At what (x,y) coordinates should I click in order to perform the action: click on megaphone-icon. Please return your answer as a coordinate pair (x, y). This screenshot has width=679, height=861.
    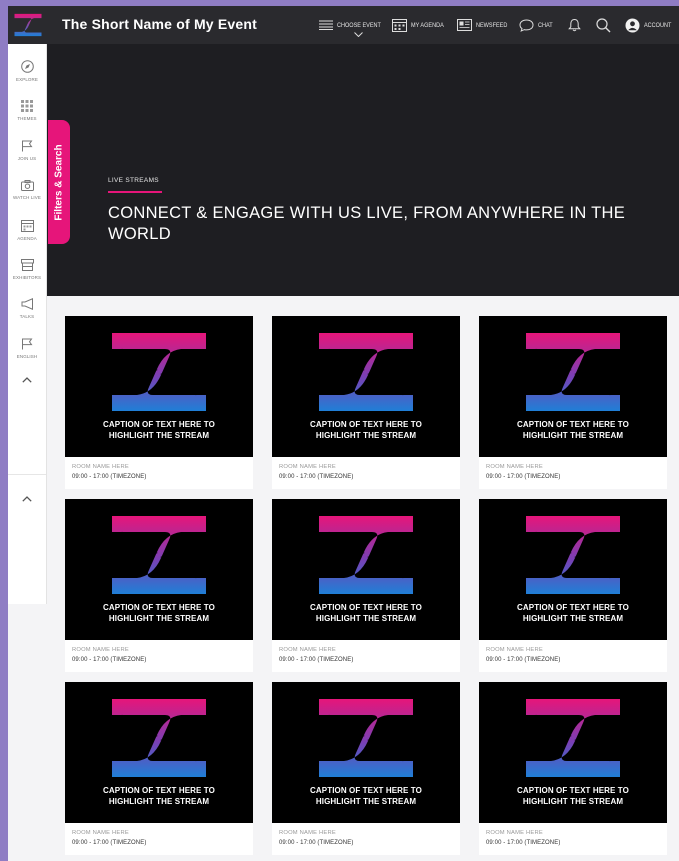
    Looking at the image, I should click on (27, 304).